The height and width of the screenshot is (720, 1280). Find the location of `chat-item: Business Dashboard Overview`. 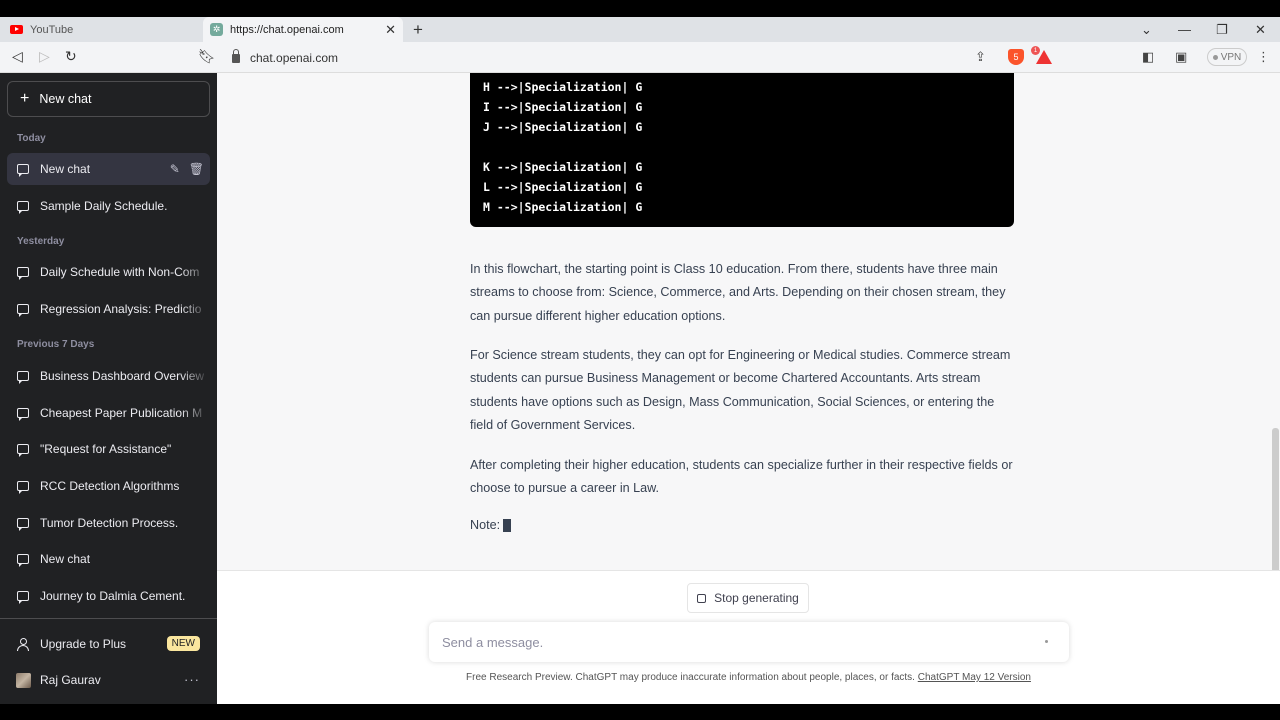

chat-item: Business Dashboard Overview is located at coordinates (108, 376).